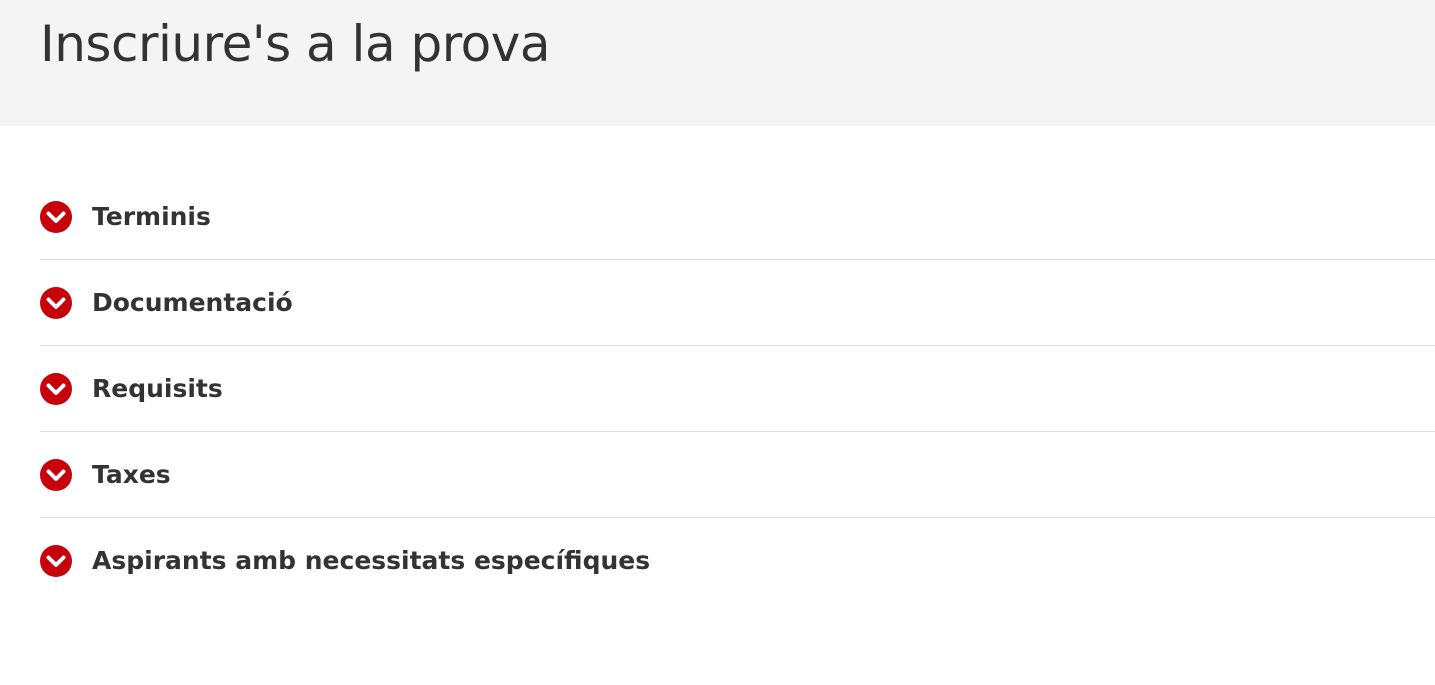 This screenshot has height=685, width=1435. I want to click on accordion-item-label: Terminis, so click(151, 217).